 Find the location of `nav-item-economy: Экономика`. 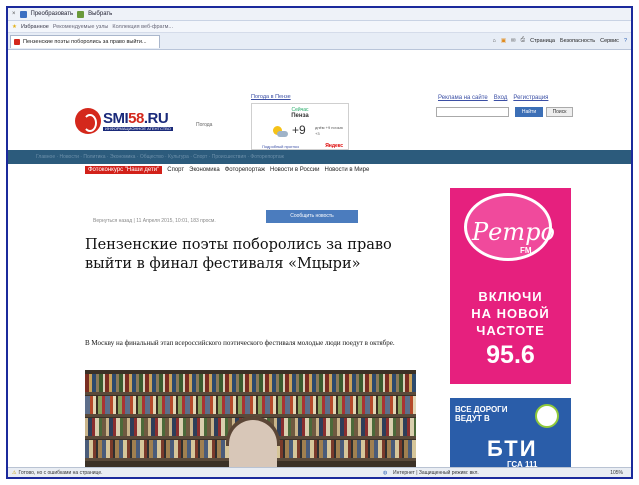

nav-item-economy: Экономика is located at coordinates (204, 170).